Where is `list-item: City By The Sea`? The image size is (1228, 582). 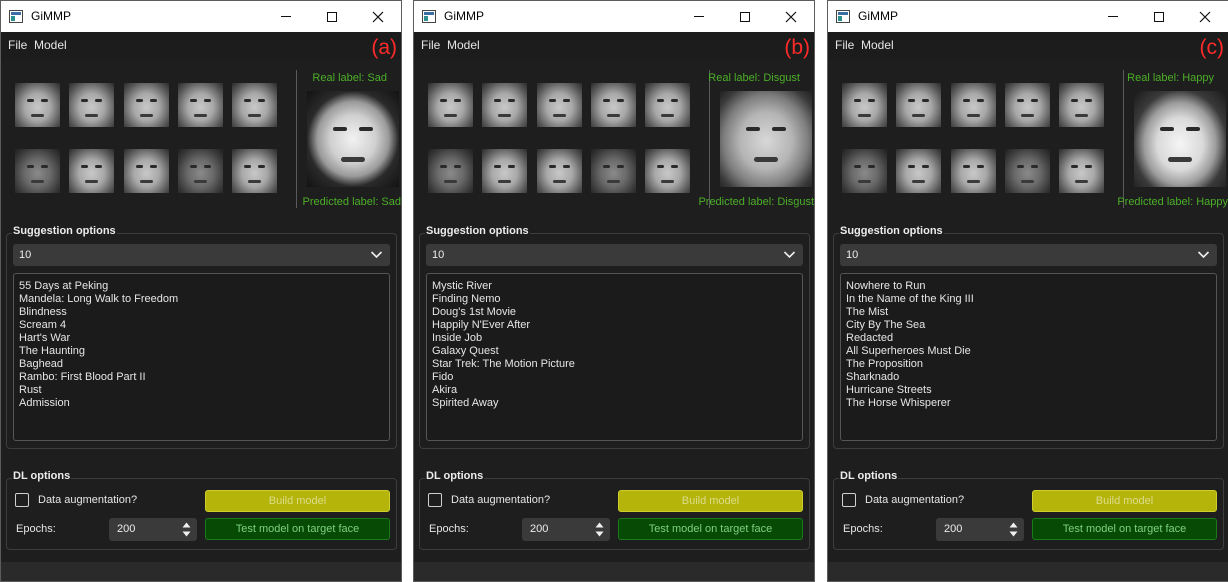 list-item: City By The Sea is located at coordinates (1031, 325).